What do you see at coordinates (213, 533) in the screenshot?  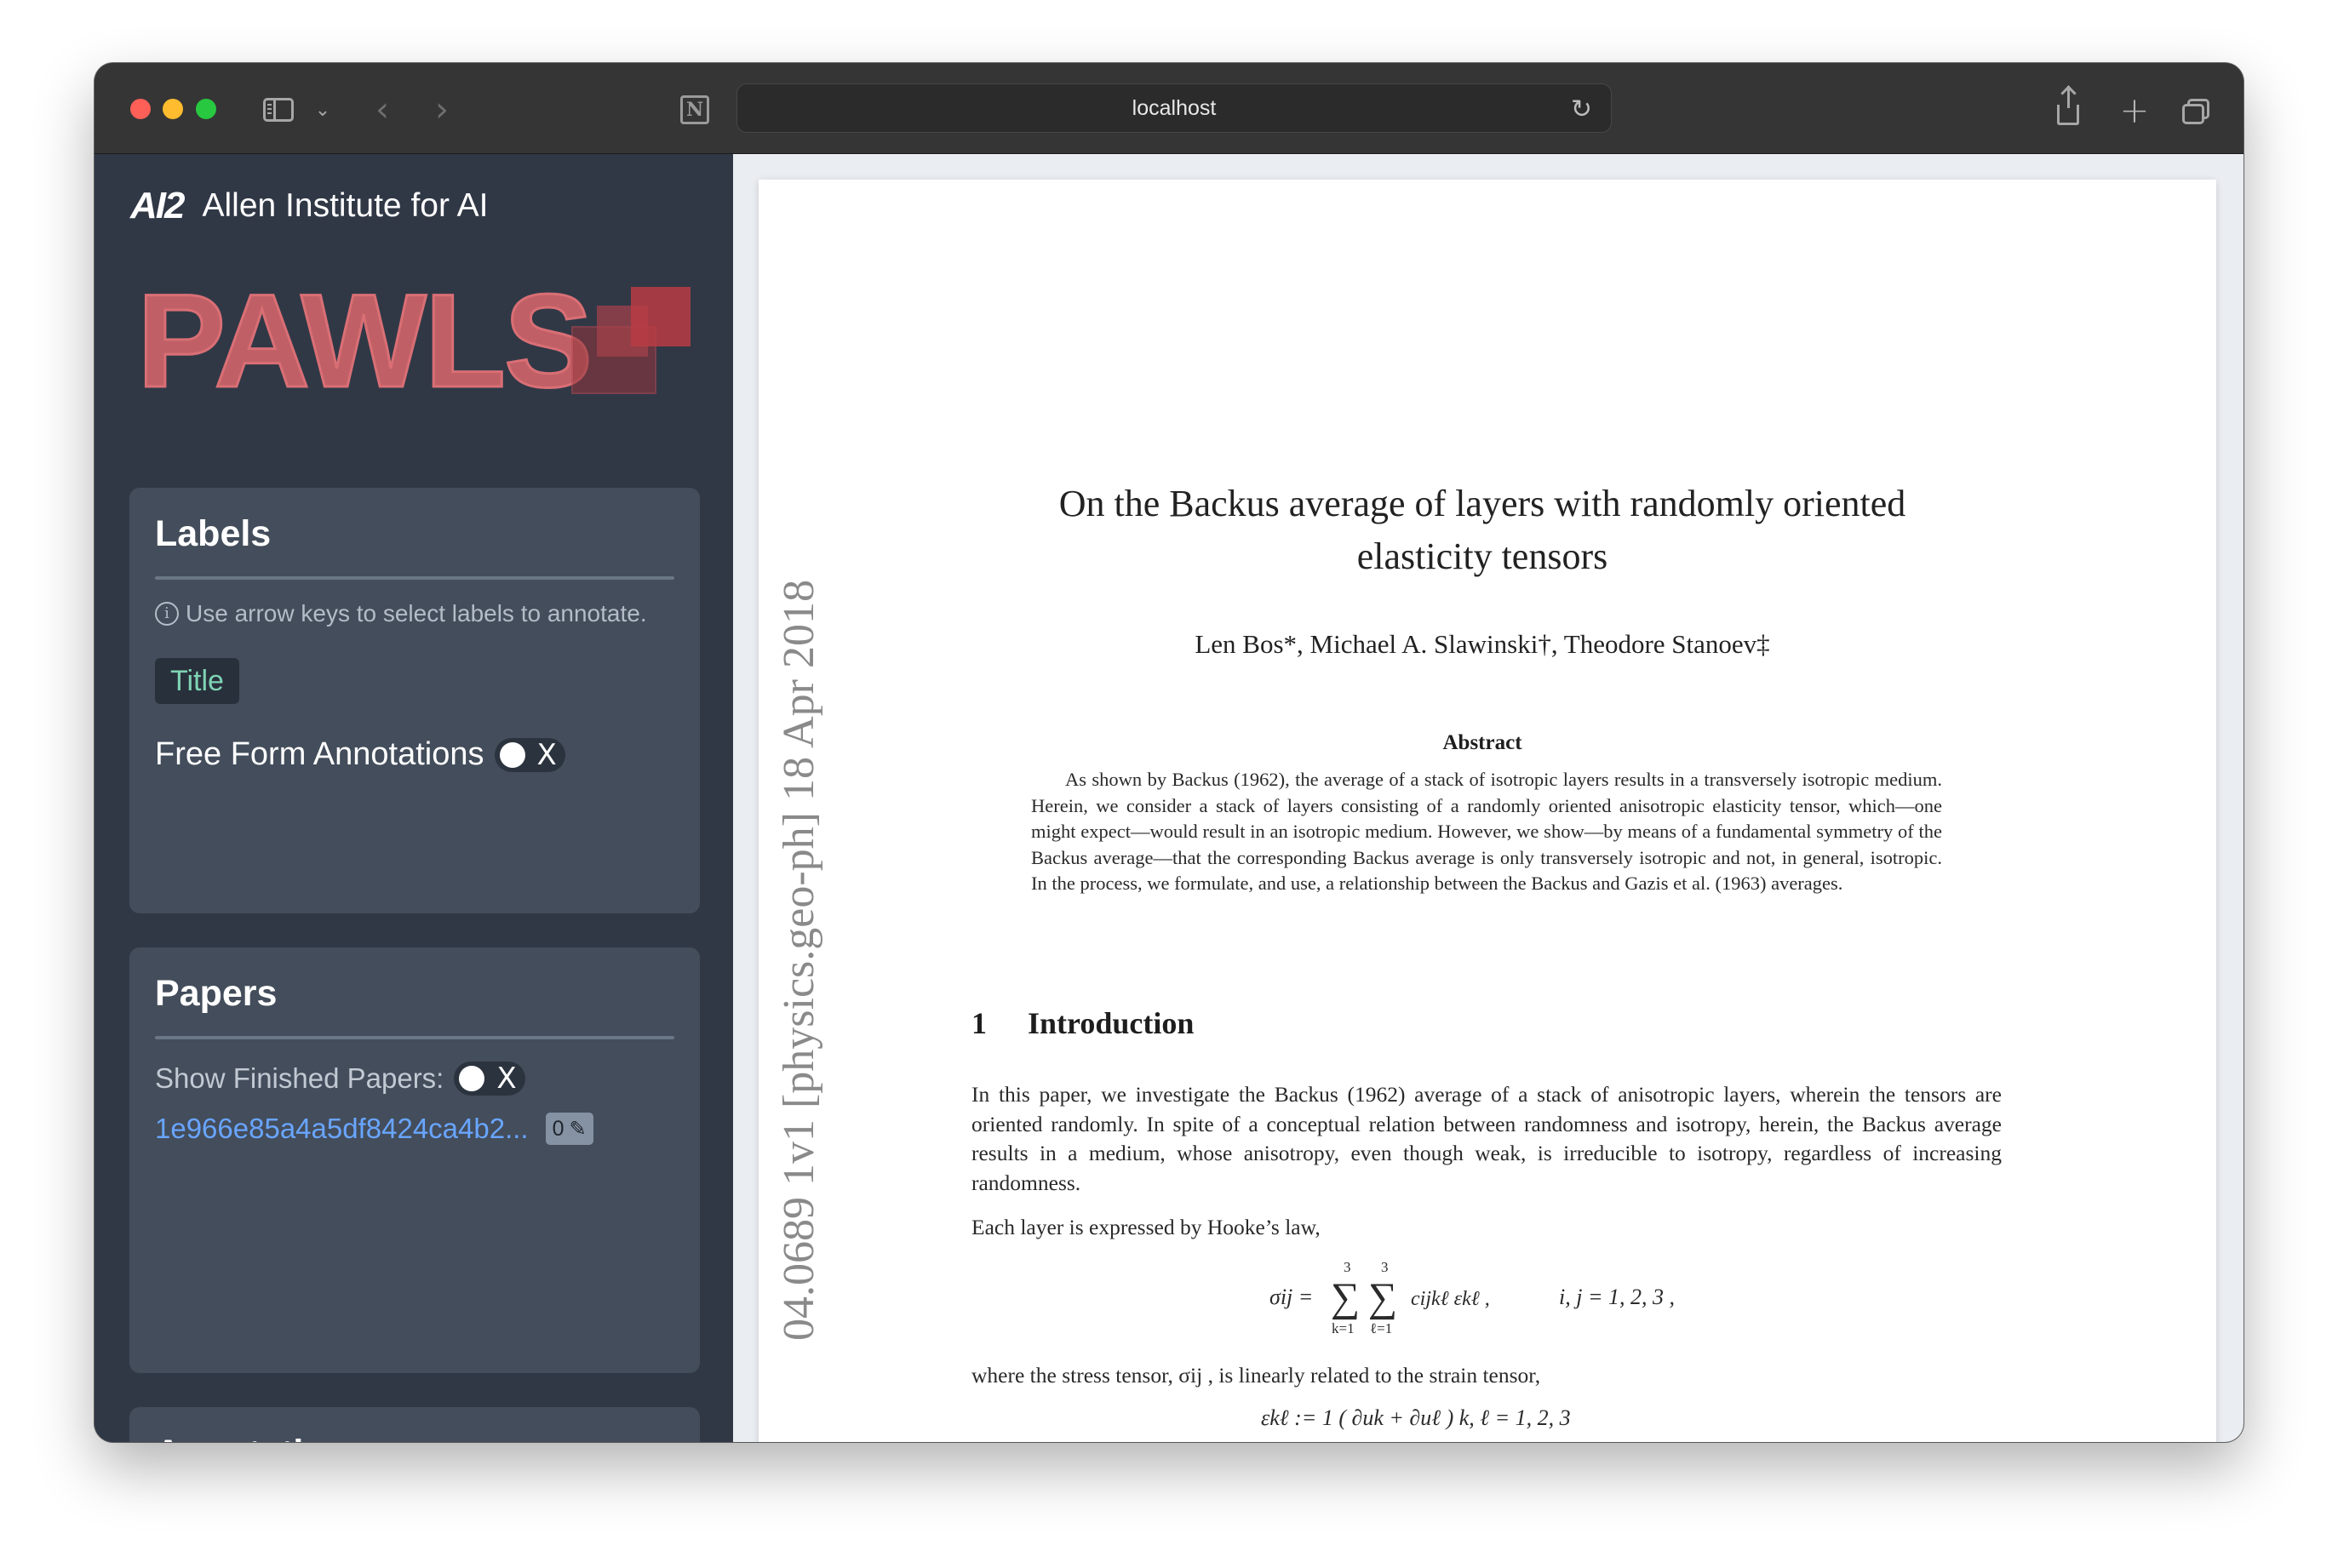 I see `labels-panel-title: Labels` at bounding box center [213, 533].